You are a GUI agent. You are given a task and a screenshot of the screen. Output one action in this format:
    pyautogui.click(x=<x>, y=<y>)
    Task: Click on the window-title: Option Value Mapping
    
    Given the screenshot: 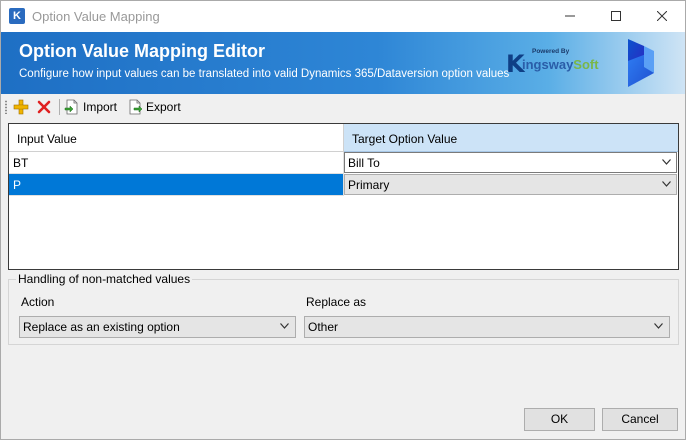 What is the action you would take?
    pyautogui.click(x=96, y=16)
    